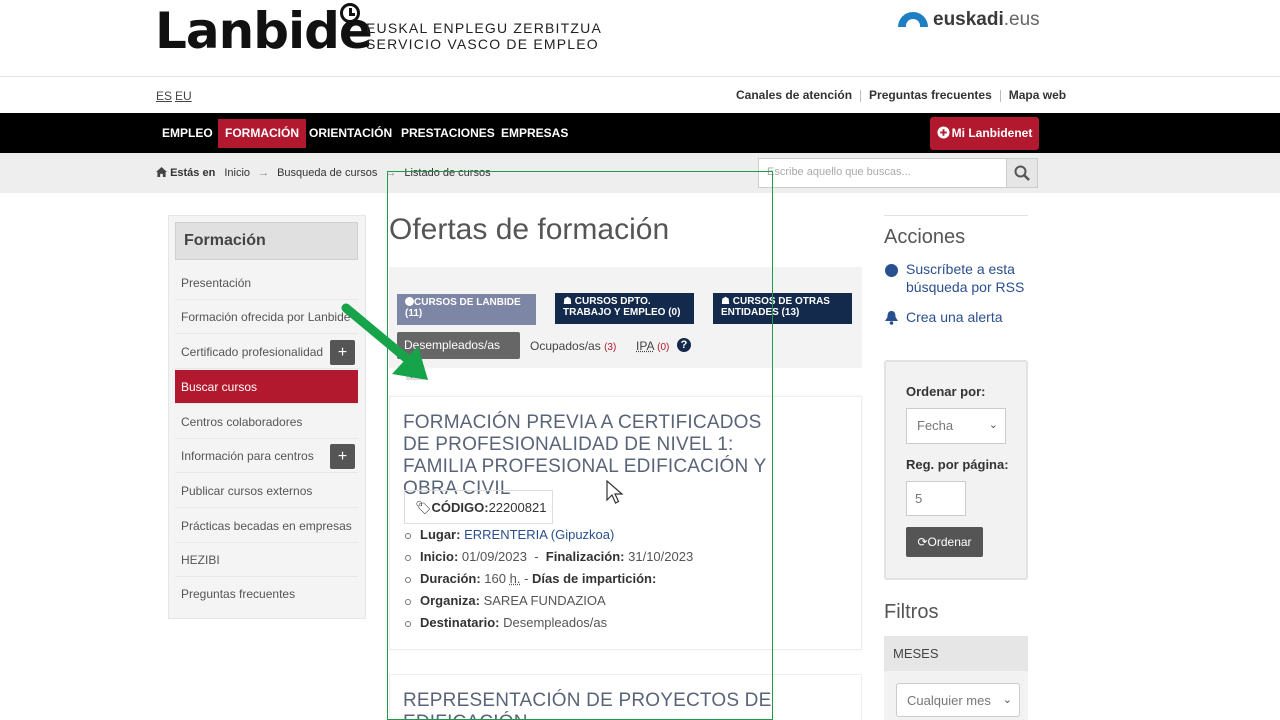  Describe the element at coordinates (384, 341) in the screenshot. I see `green-arrow-icon` at that location.